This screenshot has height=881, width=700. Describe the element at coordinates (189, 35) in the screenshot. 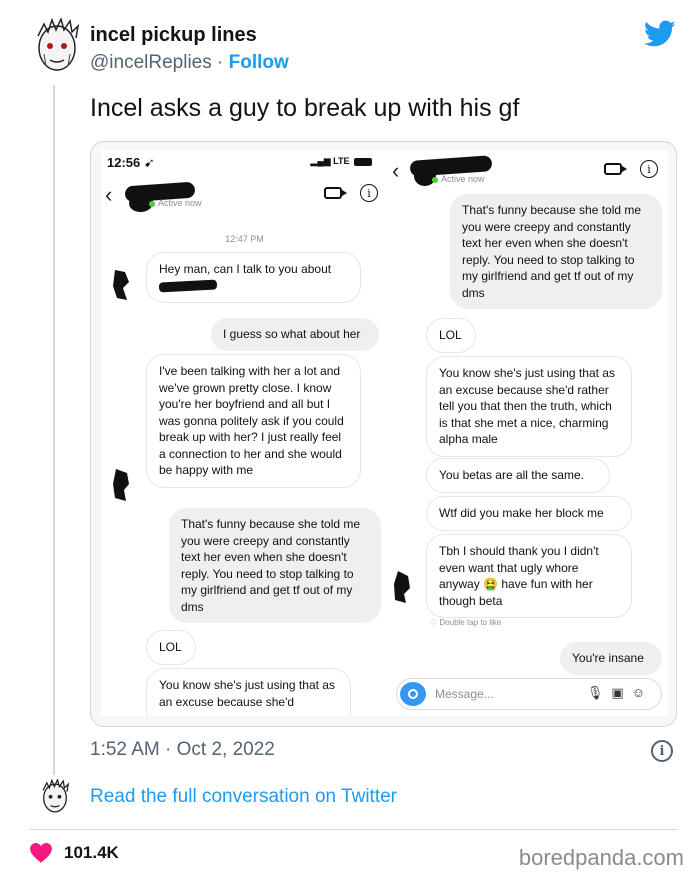

I see `author-name: incel pickup lines` at that location.